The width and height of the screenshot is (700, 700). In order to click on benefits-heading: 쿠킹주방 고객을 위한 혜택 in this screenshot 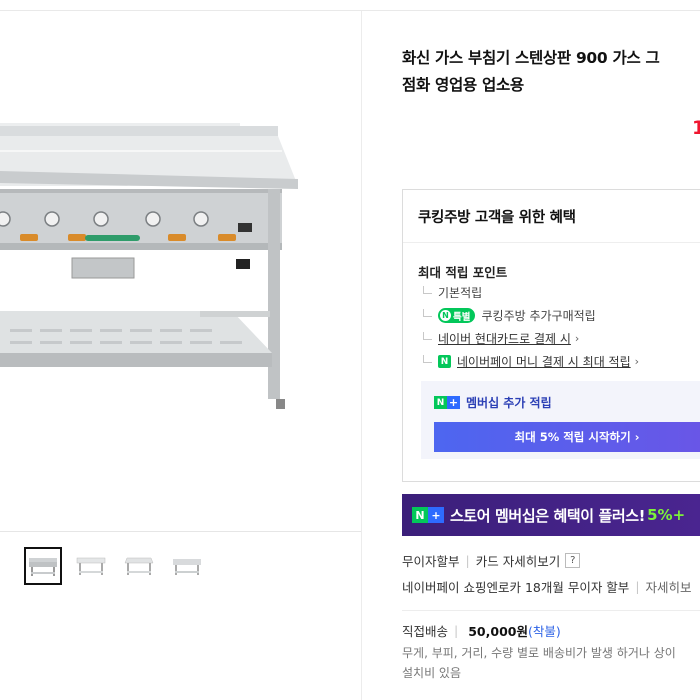, I will do `click(551, 216)`.